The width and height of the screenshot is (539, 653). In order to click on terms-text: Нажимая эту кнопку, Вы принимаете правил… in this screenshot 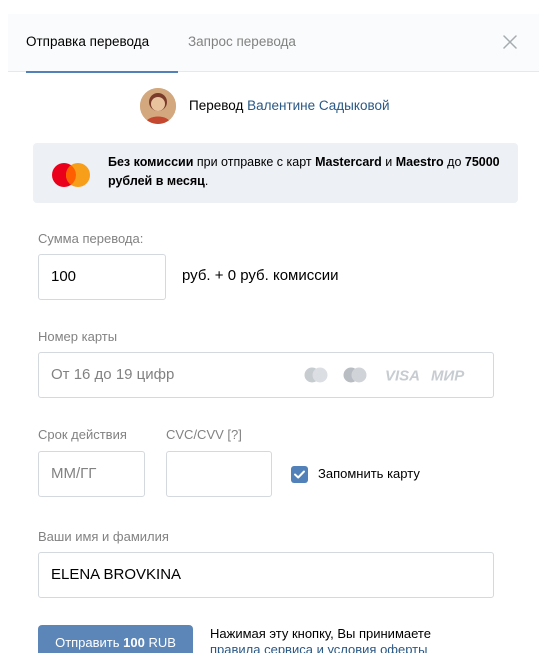, I will do `click(360, 639)`.